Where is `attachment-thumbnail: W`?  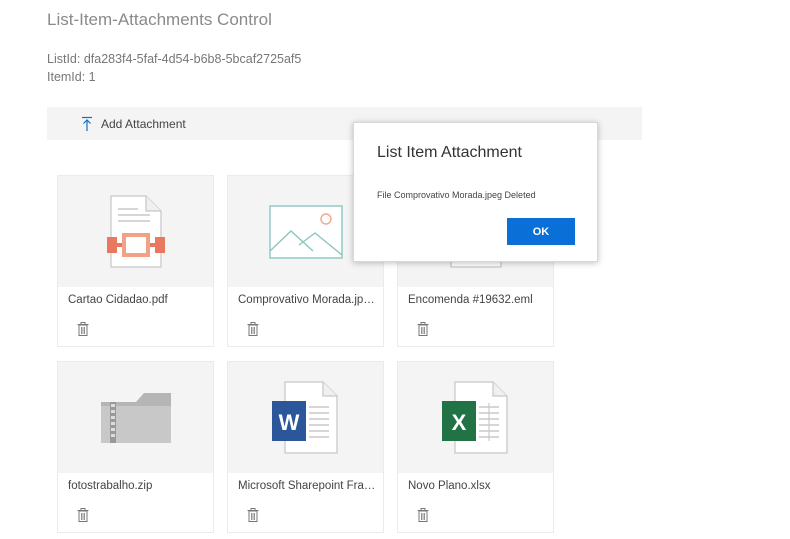 attachment-thumbnail: W is located at coordinates (305, 417).